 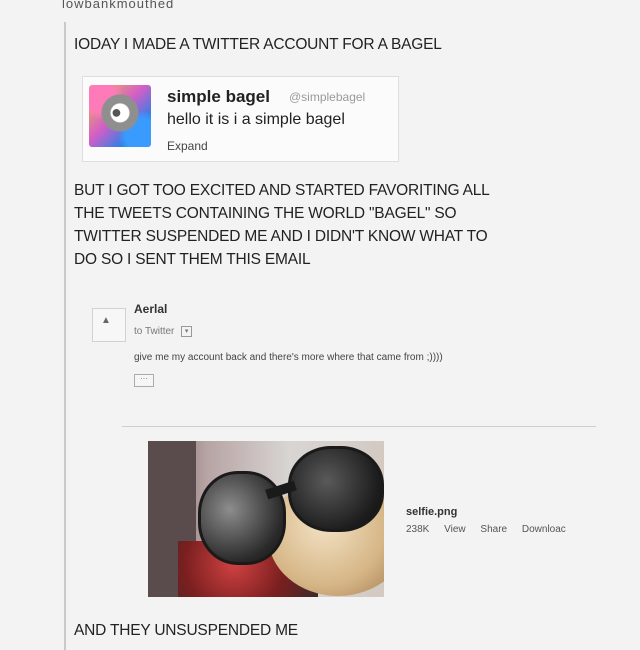 What do you see at coordinates (154, 332) in the screenshot?
I see `email-recipient-label: to Twitter` at bounding box center [154, 332].